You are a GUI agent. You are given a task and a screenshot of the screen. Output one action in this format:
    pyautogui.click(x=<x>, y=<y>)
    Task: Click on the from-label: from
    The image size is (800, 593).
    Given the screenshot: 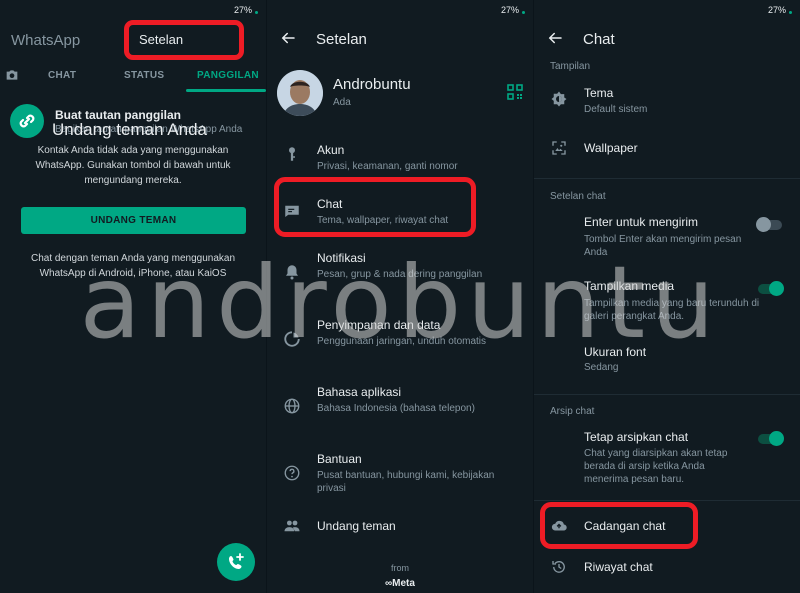 What is the action you would take?
    pyautogui.click(x=400, y=568)
    